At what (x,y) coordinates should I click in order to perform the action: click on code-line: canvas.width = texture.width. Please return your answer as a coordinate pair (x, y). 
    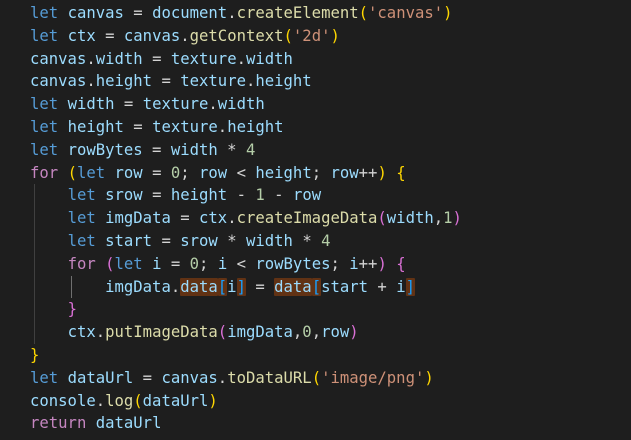
    Looking at the image, I should click on (246, 59).